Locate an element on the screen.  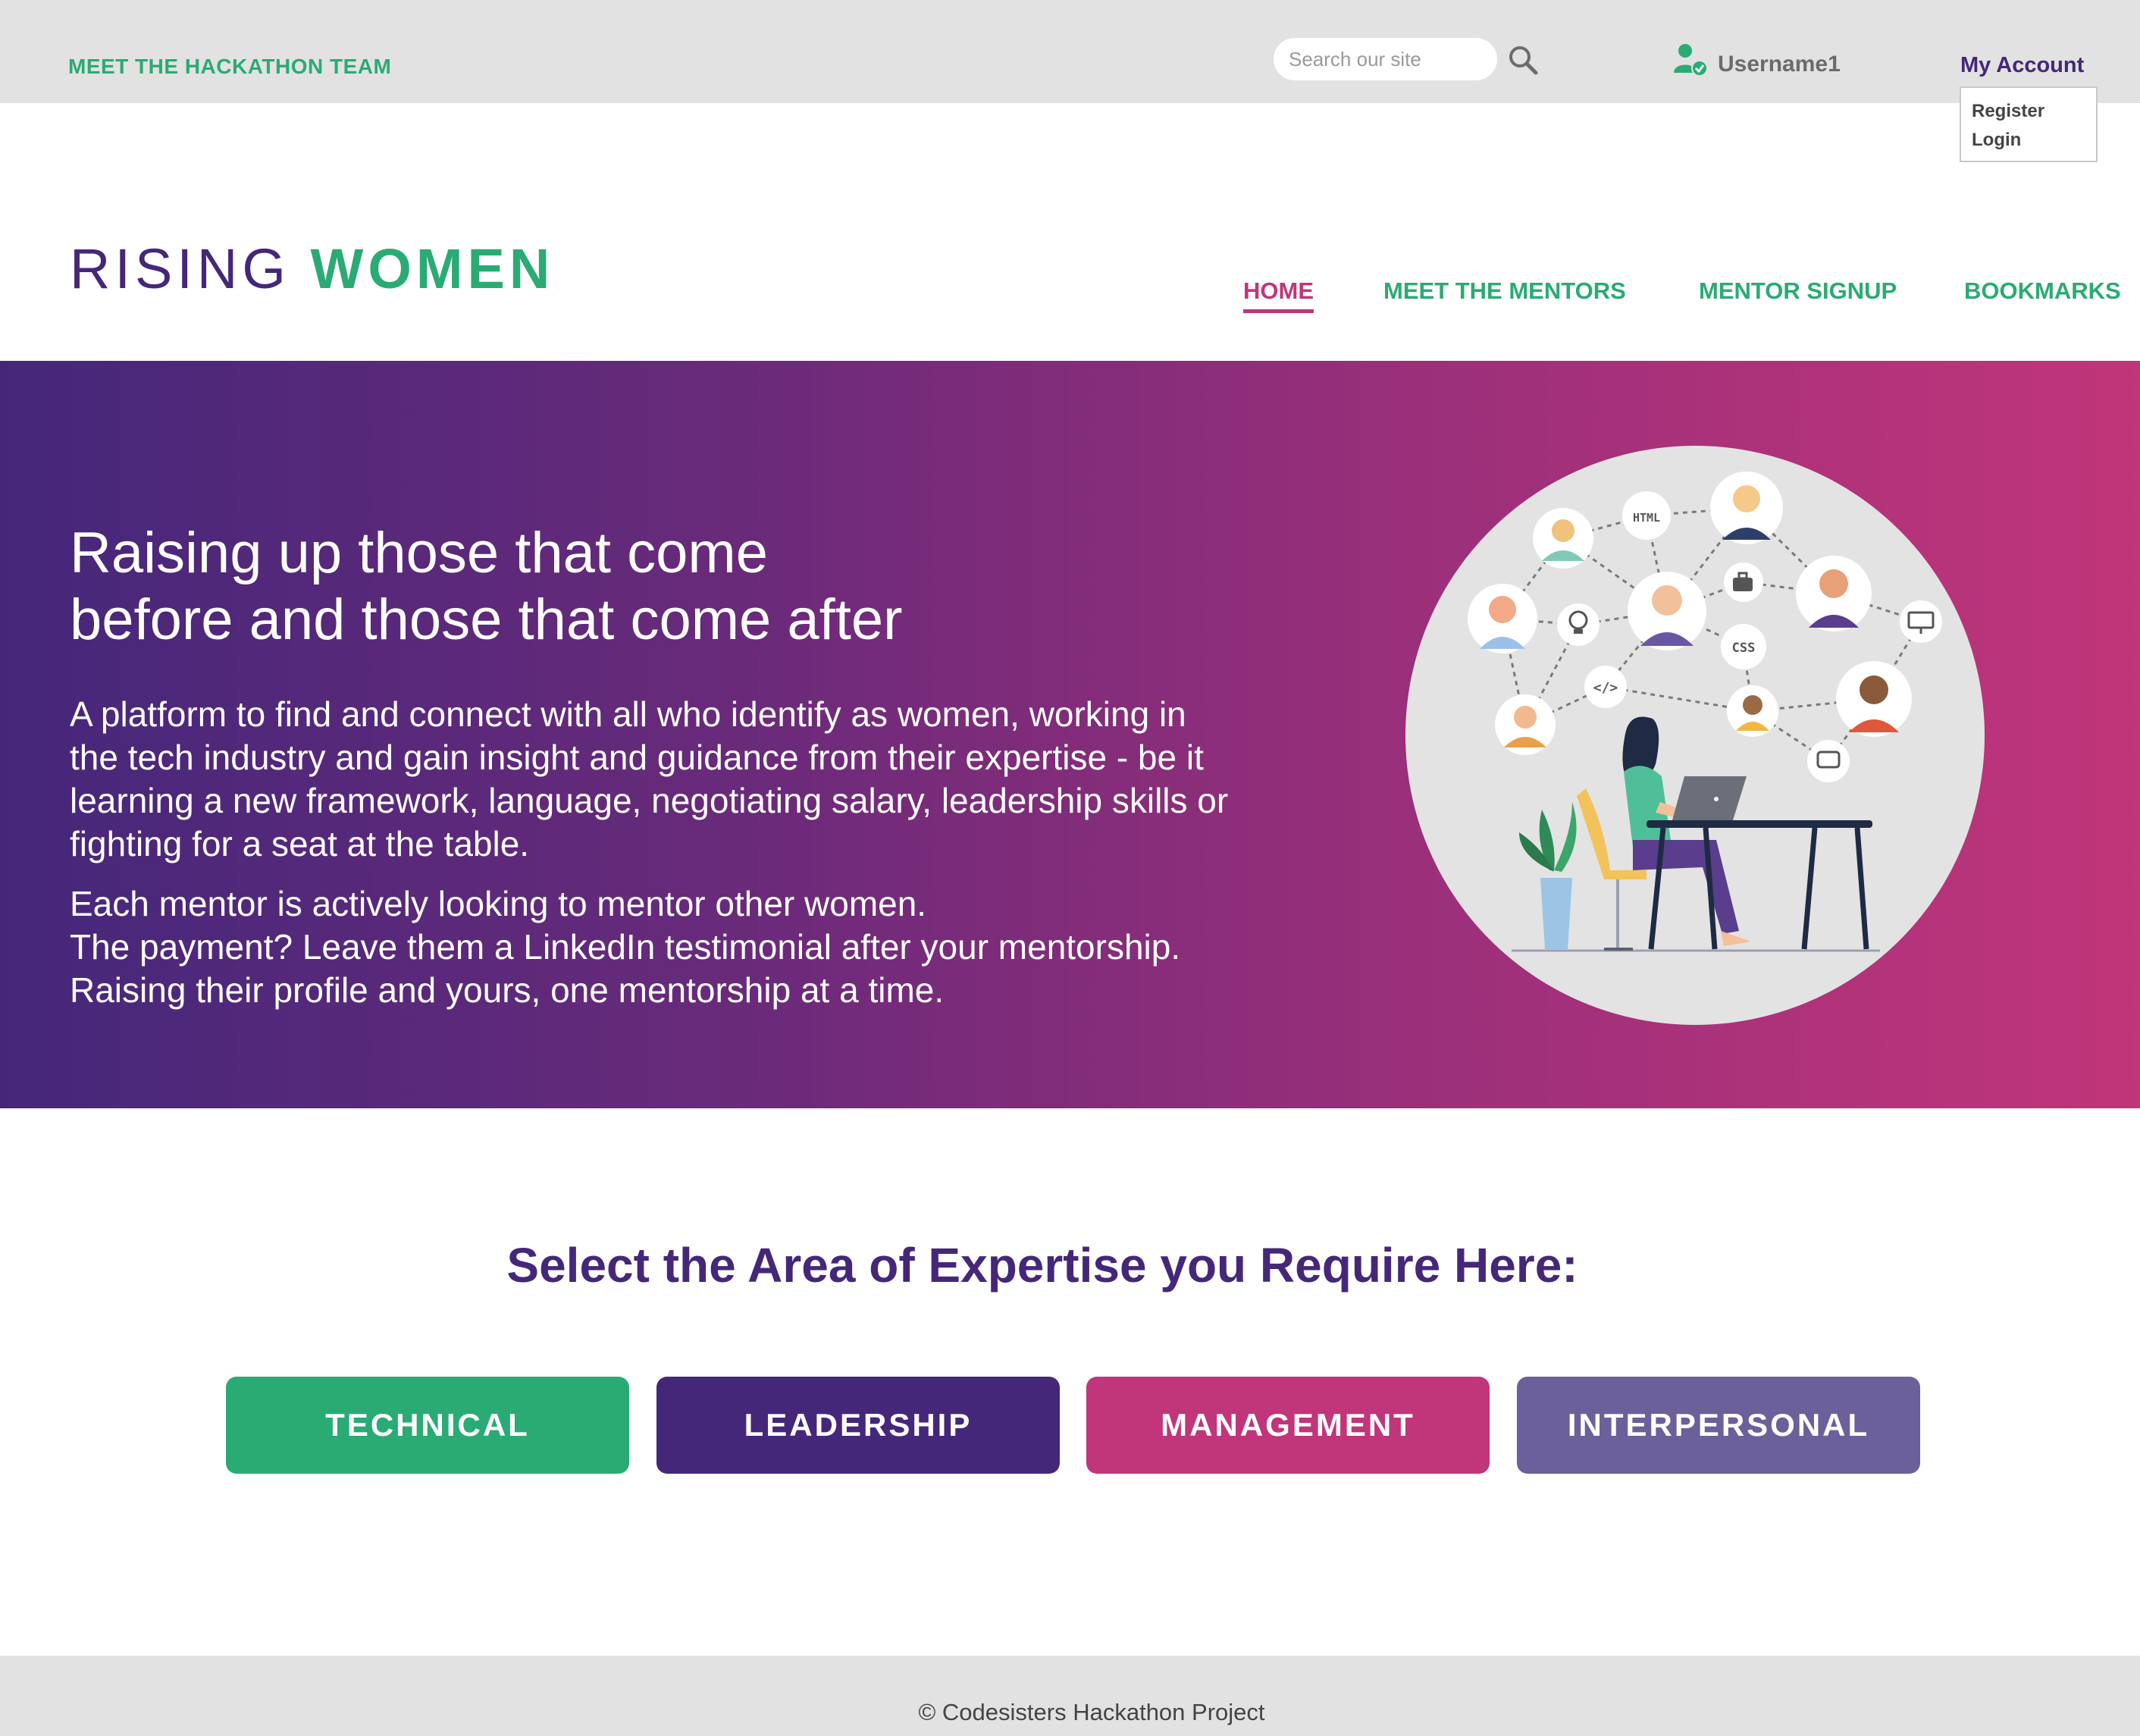
lightbulb-icon is located at coordinates (1578, 624).